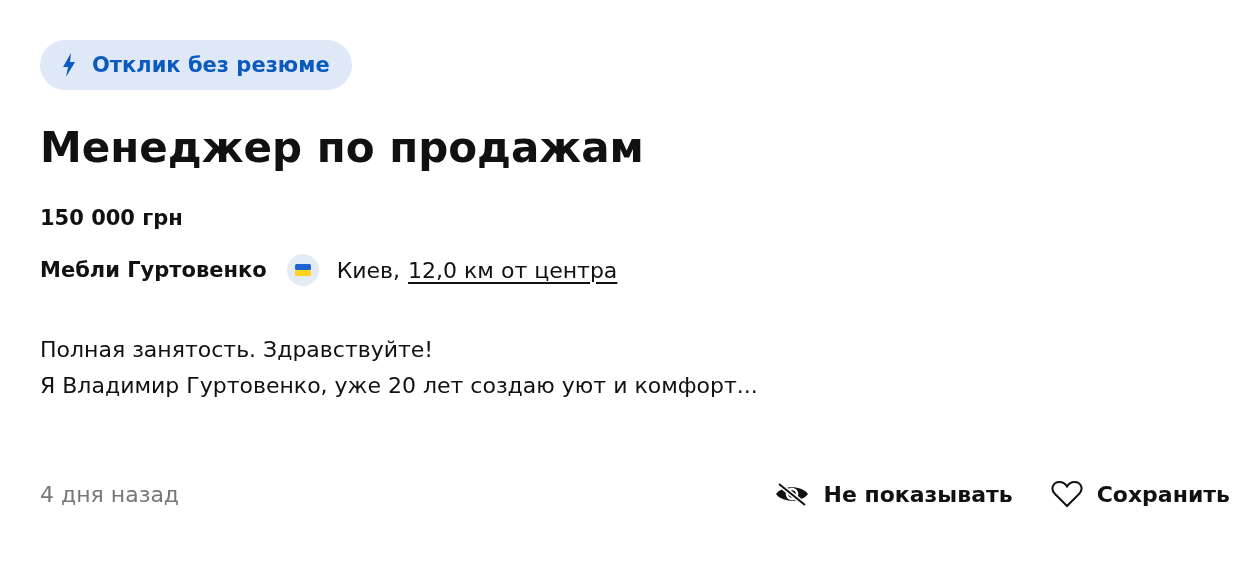  I want to click on company-name: Мебли Гуртовенко, so click(153, 270).